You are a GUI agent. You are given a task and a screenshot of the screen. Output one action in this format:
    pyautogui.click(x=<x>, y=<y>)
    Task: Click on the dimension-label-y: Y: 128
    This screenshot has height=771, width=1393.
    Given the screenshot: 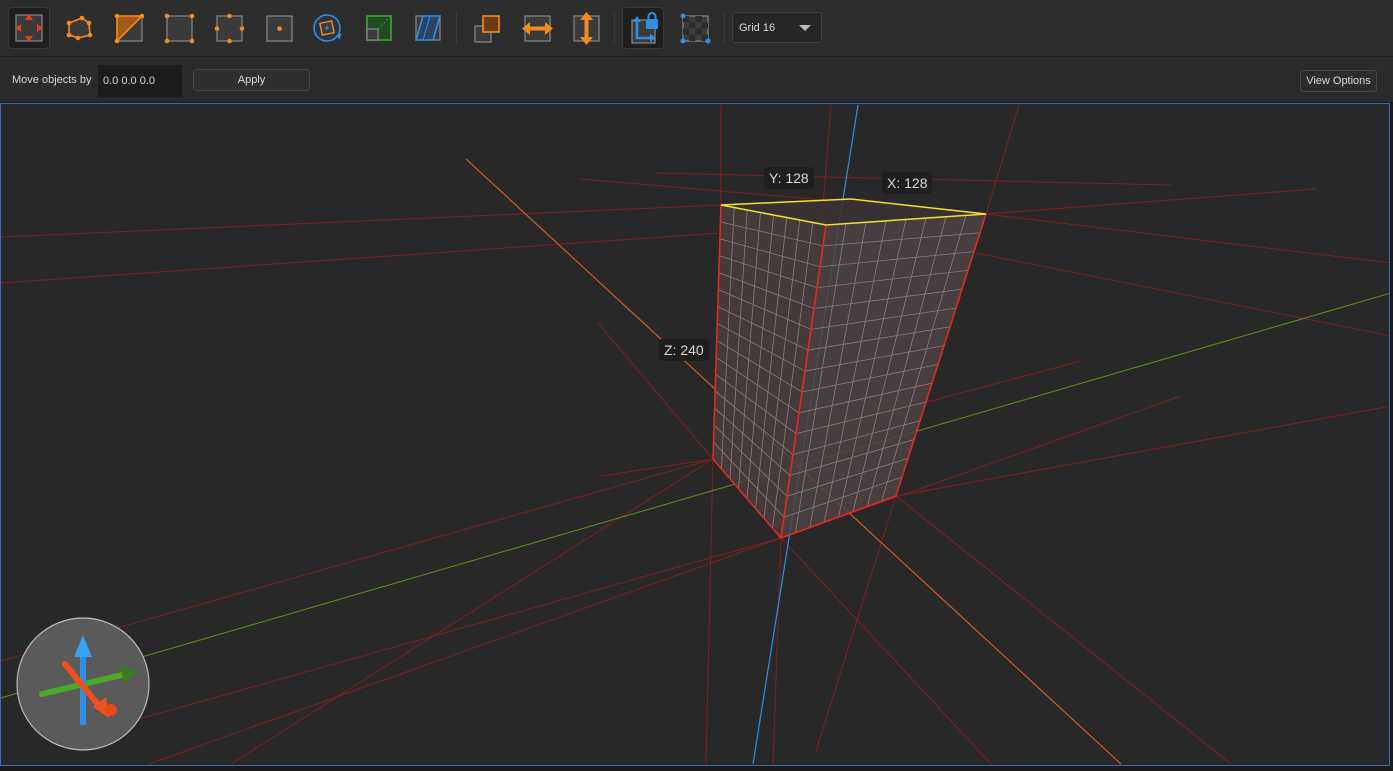 What is the action you would take?
    pyautogui.click(x=789, y=178)
    